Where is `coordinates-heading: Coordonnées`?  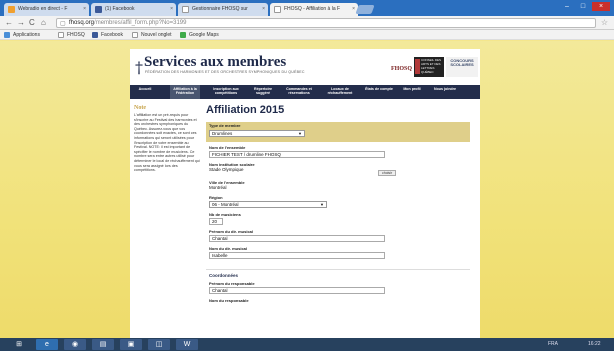
coordinates-heading: Coordonnées is located at coordinates (224, 275).